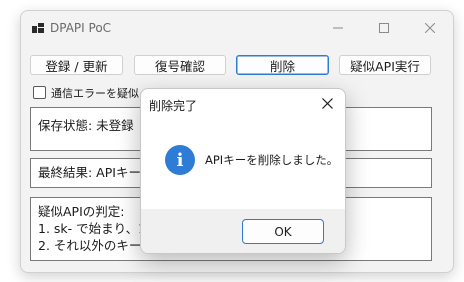  Describe the element at coordinates (237, 28) in the screenshot. I see `title-bar: DPAPI PoC` at that location.